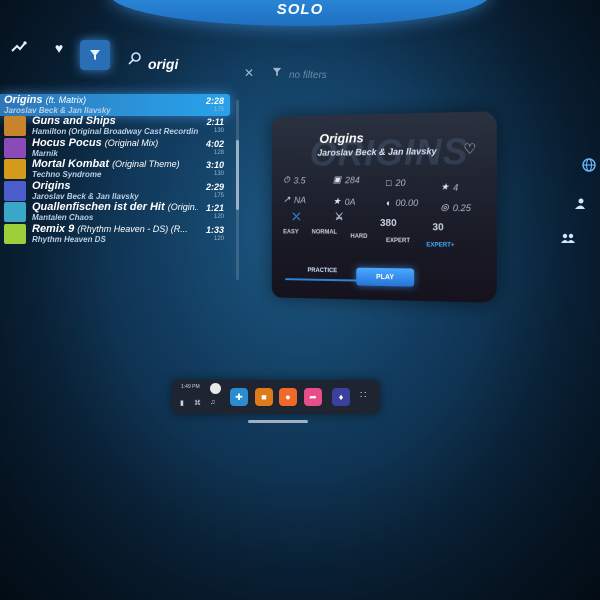 The image size is (600, 600). Describe the element at coordinates (106, 165) in the screenshot. I see `song-title: Mortal Kombat (Original Theme)` at that location.